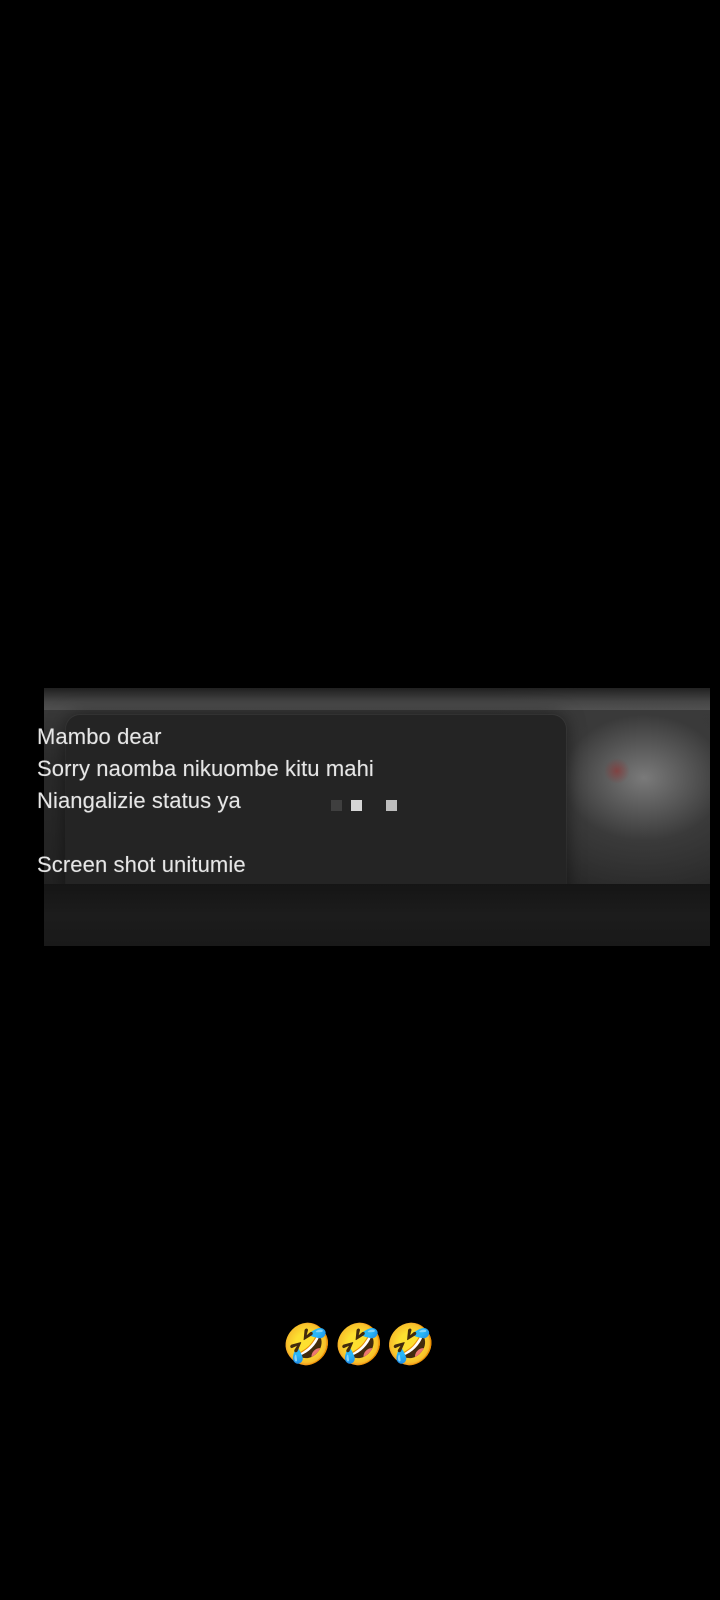 The width and height of the screenshot is (720, 1600). I want to click on blurred-red-light, so click(617, 771).